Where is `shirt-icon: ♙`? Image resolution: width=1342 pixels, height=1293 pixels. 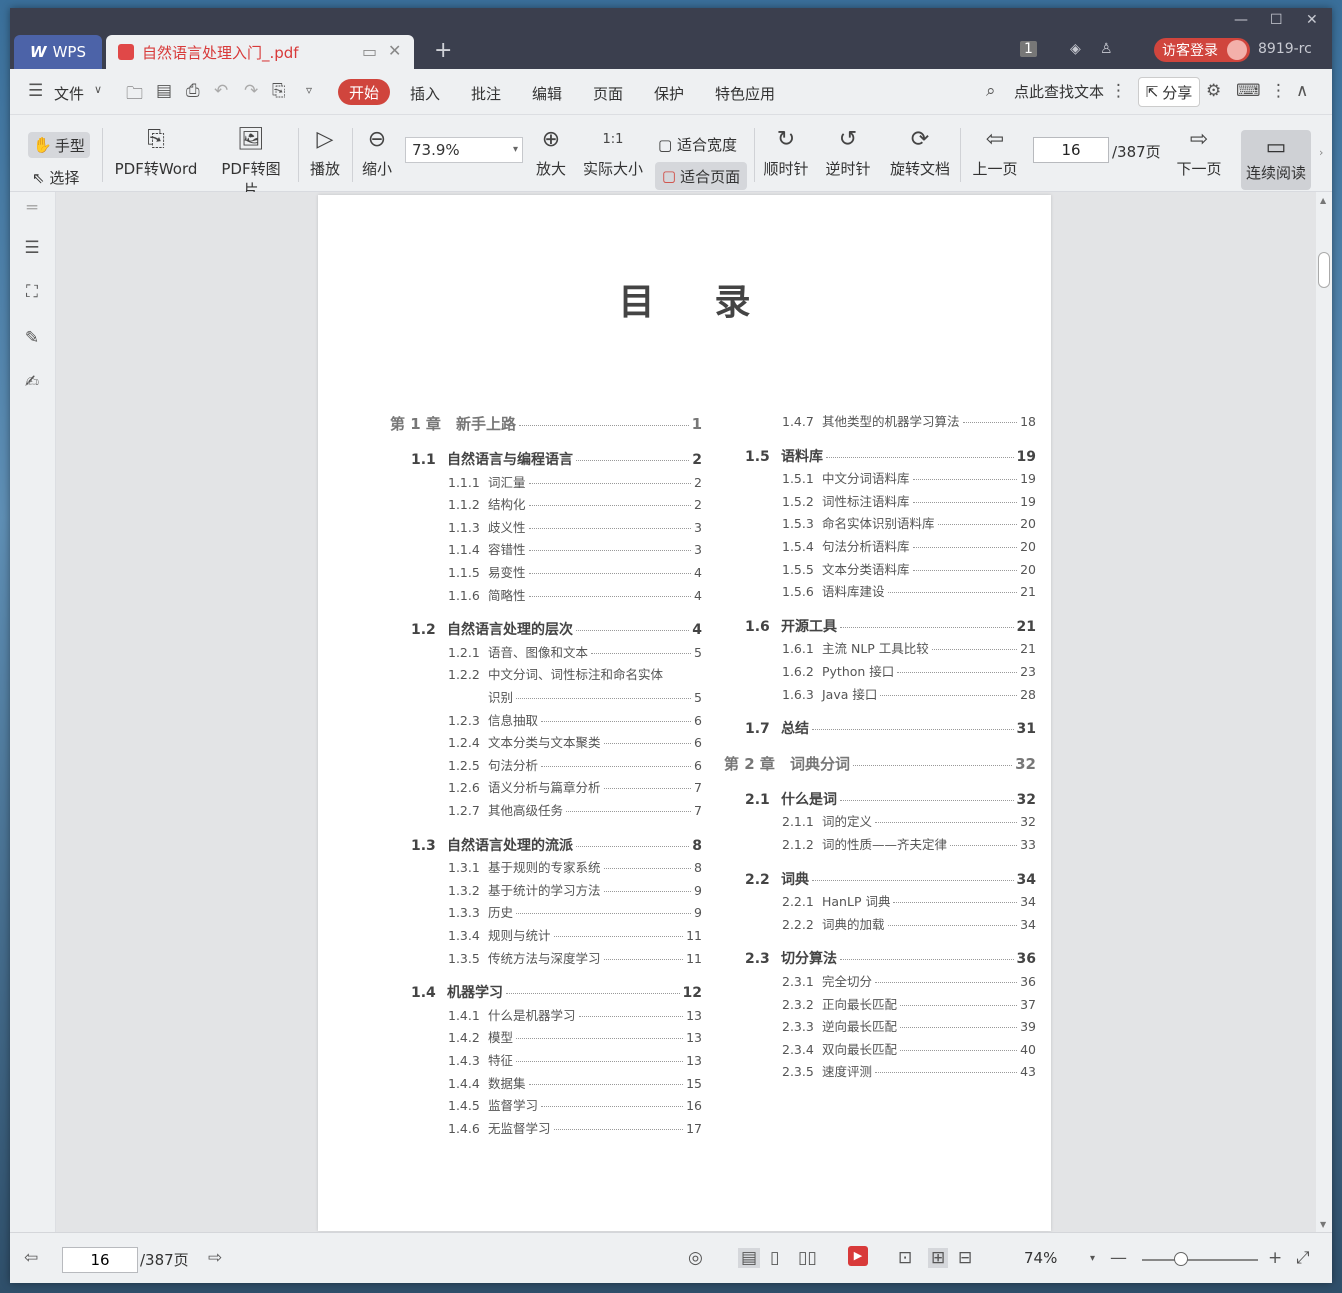
shirt-icon: ♙ is located at coordinates (1106, 49).